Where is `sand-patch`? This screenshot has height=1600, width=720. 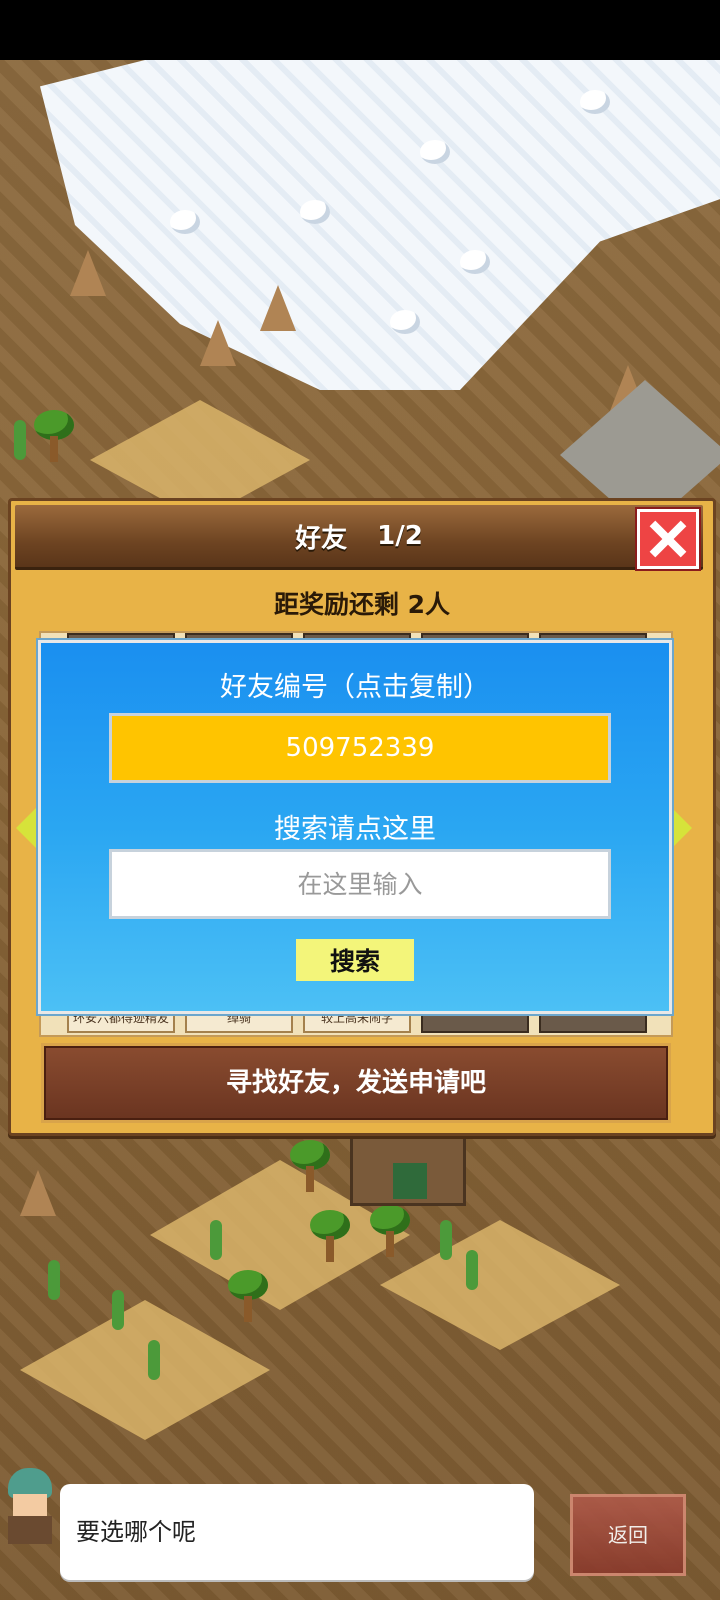
sand-patch is located at coordinates (500, 1285).